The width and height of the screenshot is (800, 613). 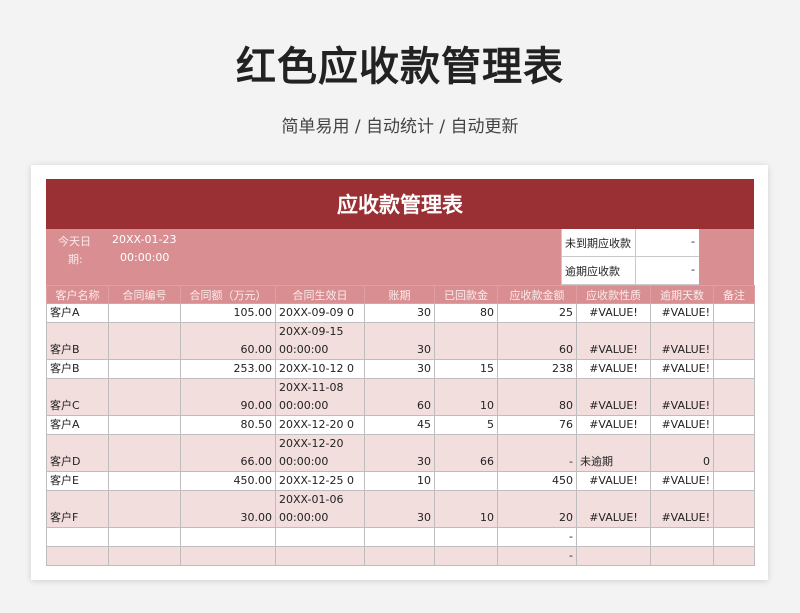 What do you see at coordinates (228, 453) in the screenshot?
I see `cell-amount: 66.00` at bounding box center [228, 453].